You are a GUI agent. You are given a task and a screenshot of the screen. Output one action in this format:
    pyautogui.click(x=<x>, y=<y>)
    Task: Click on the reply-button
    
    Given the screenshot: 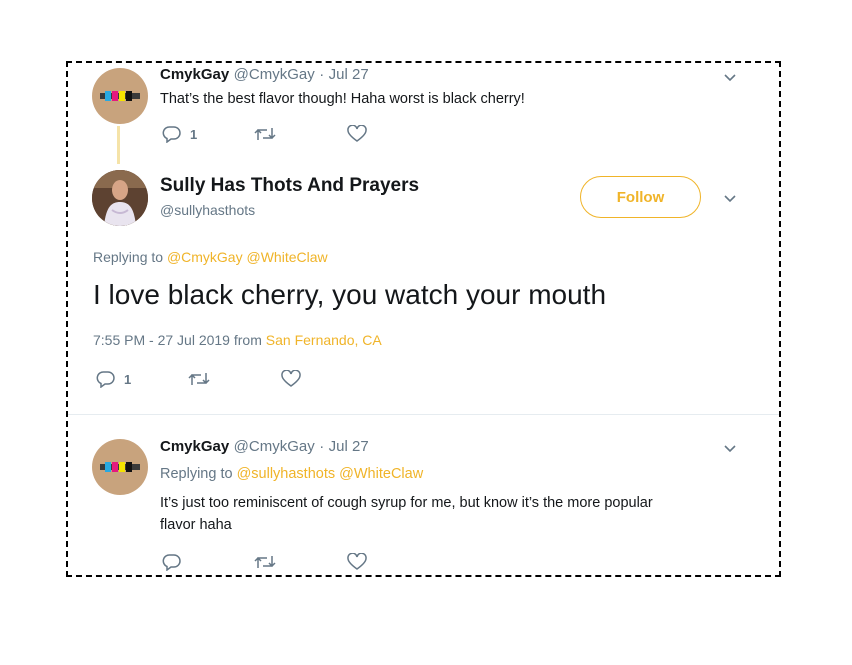 What is the action you would take?
    pyautogui.click(x=172, y=562)
    